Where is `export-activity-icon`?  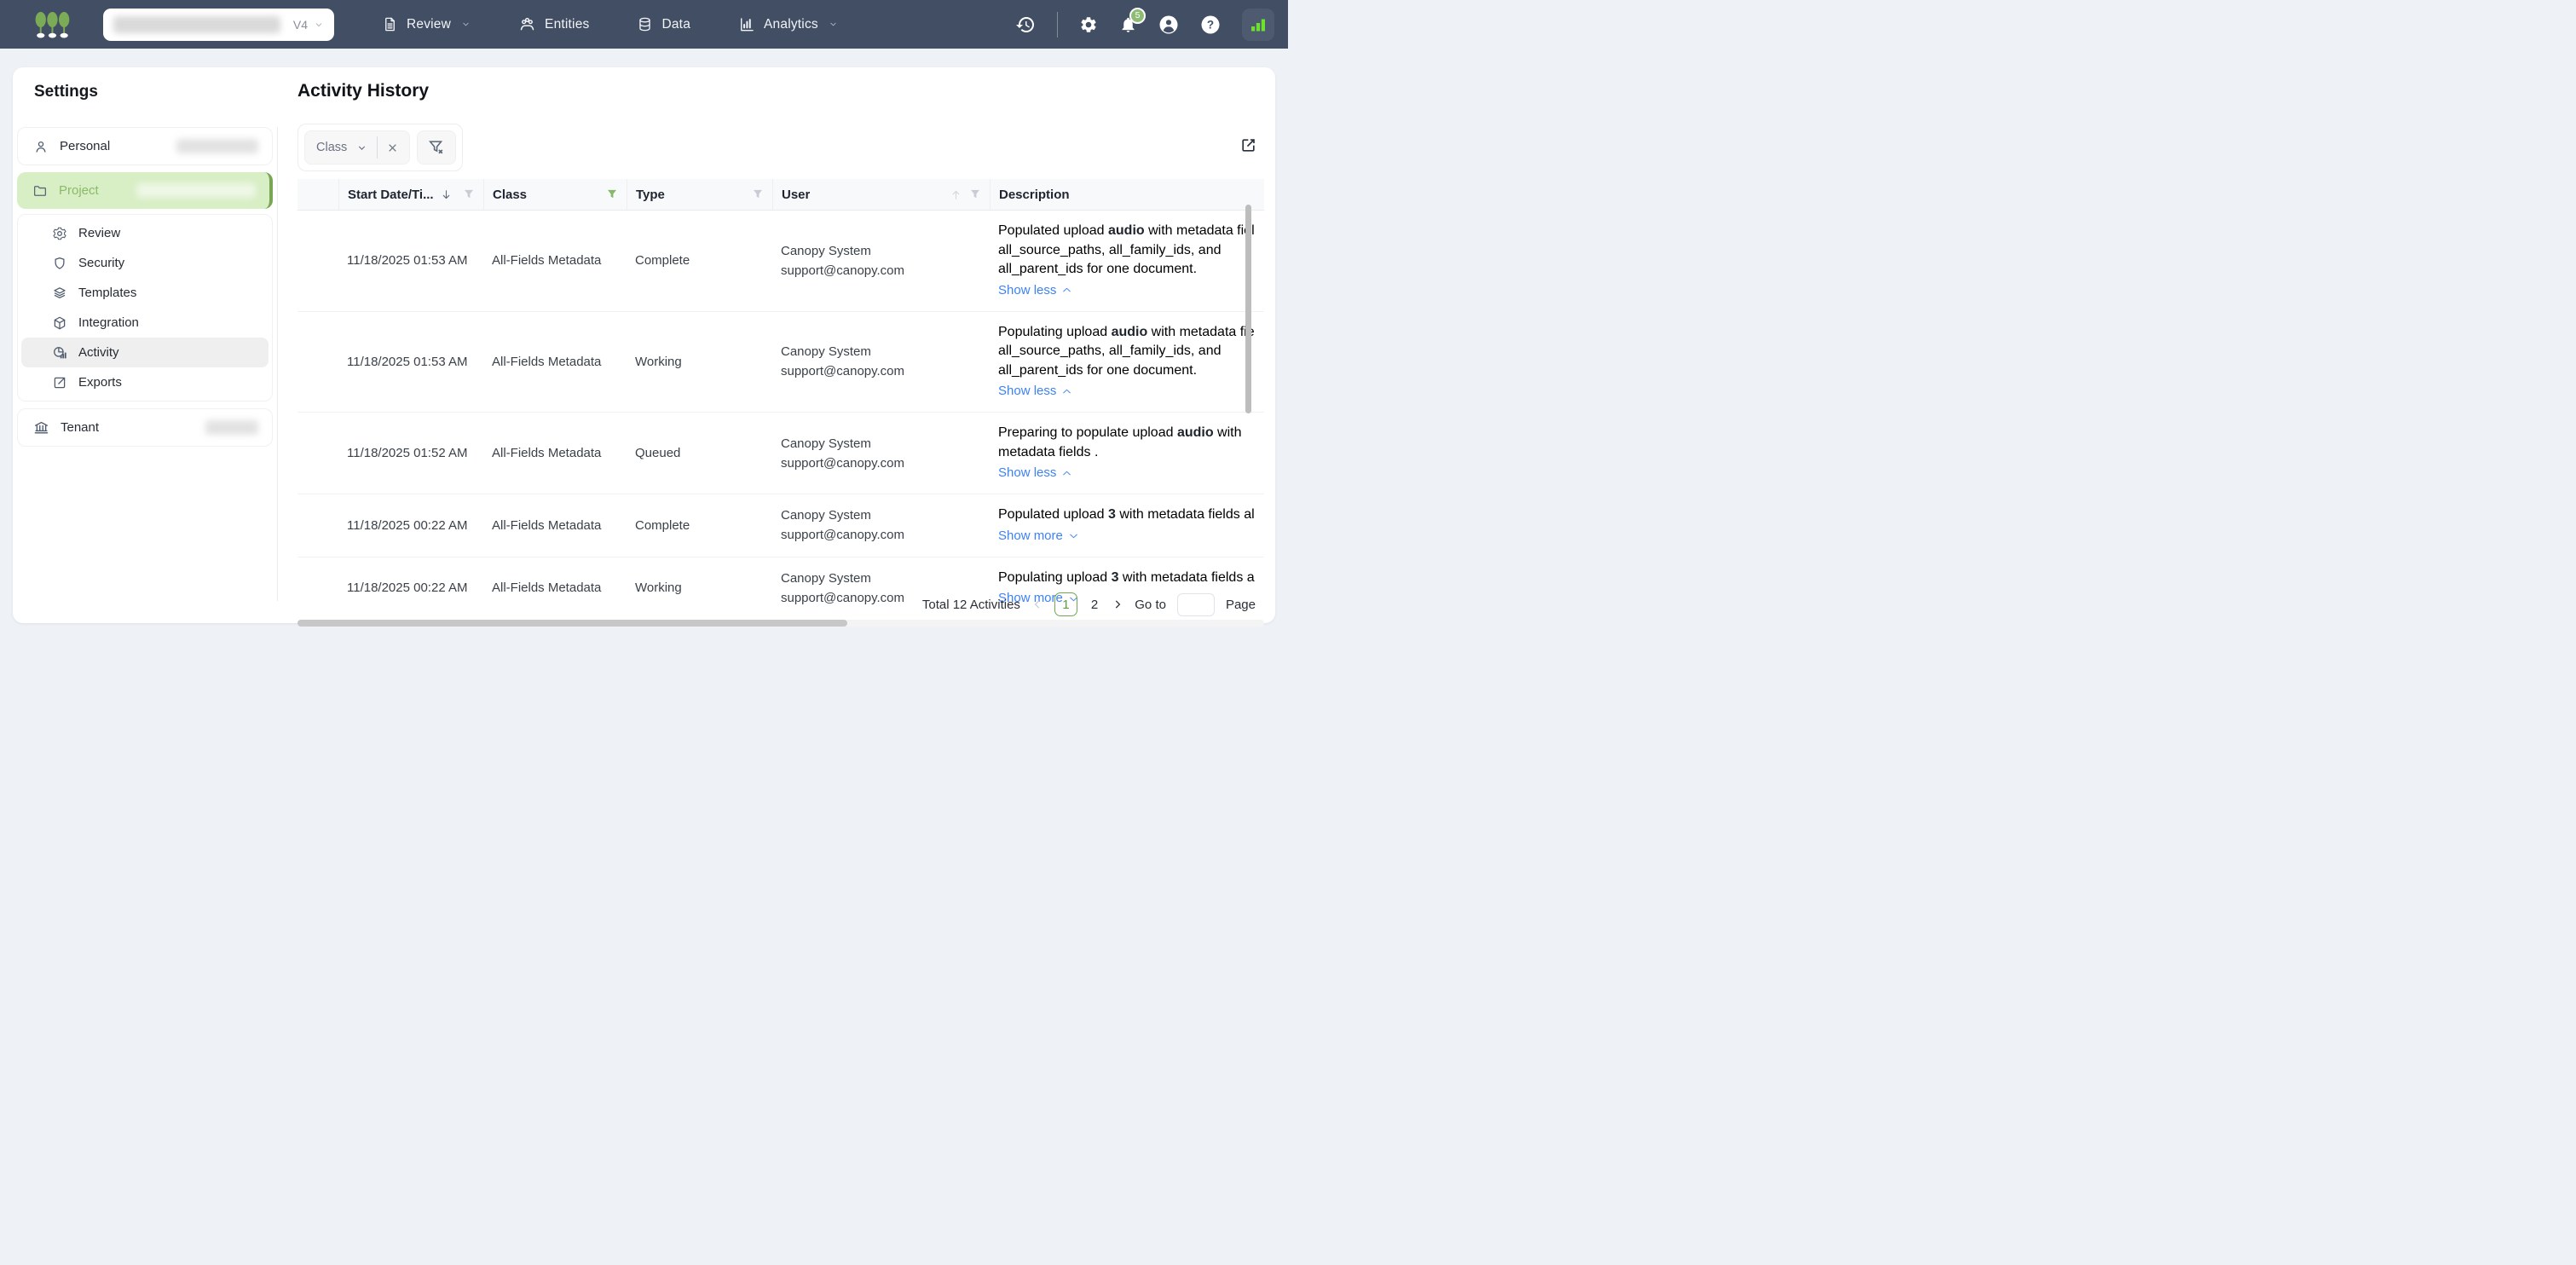
export-activity-icon is located at coordinates (1248, 145).